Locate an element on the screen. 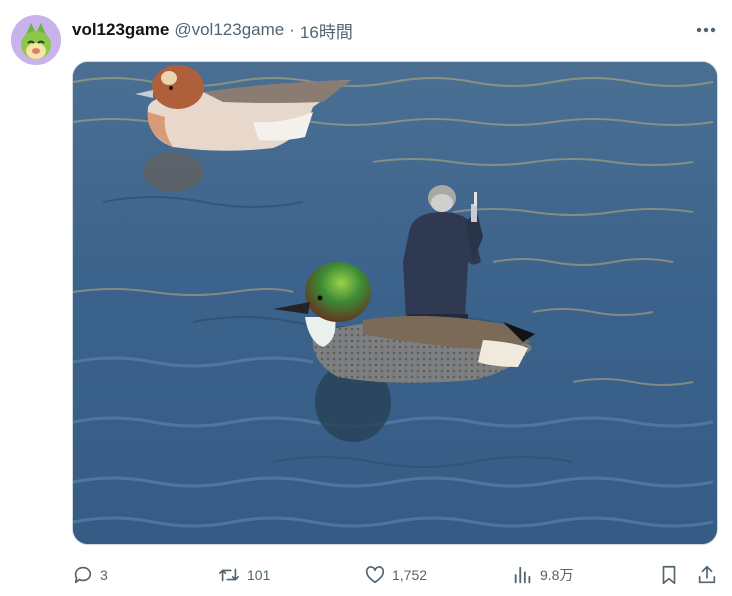 The image size is (732, 596). like-icon is located at coordinates (375, 575).